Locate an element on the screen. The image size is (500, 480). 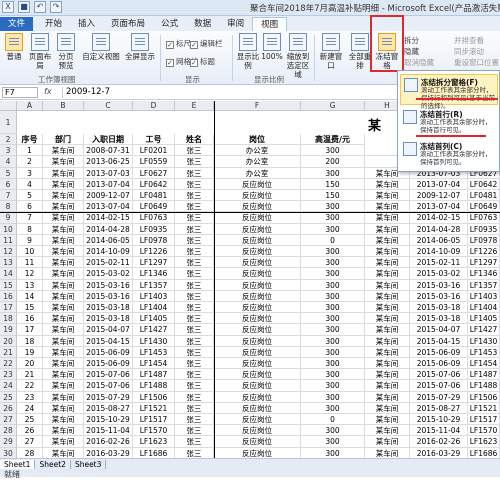
column-header: F is located at coordinates (257, 106).